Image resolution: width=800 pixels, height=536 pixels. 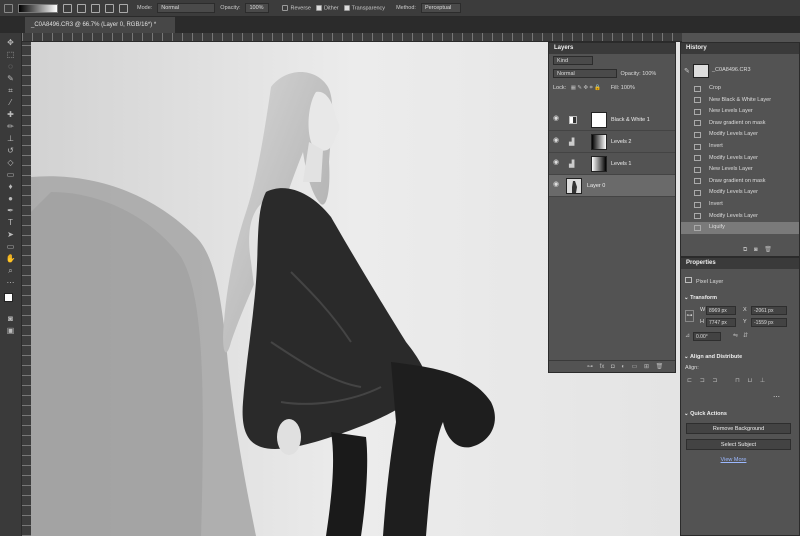 What do you see at coordinates (687, 71) in the screenshot?
I see `history-brush-icon: ✎` at bounding box center [687, 71].